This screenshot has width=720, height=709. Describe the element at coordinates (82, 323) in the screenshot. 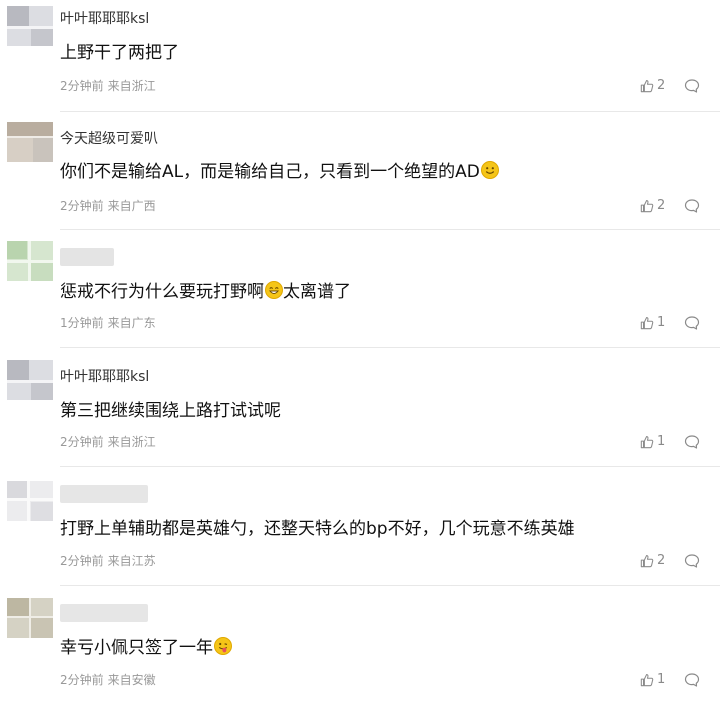

I see `comment-time: 1分钟前` at that location.